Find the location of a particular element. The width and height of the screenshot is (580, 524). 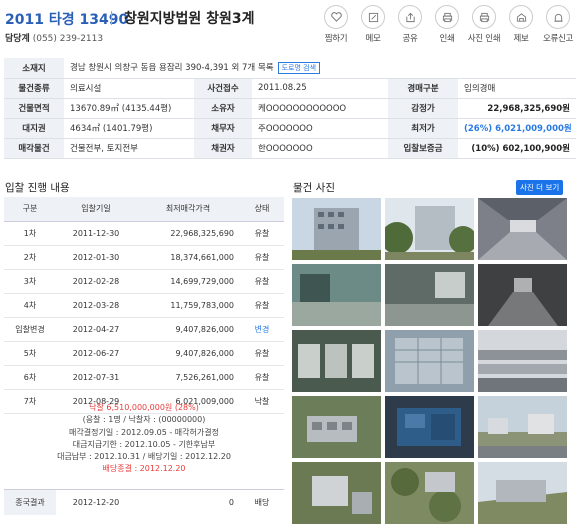

dividend-end: 배당종결 : 2012.12.20 is located at coordinates (144, 469).